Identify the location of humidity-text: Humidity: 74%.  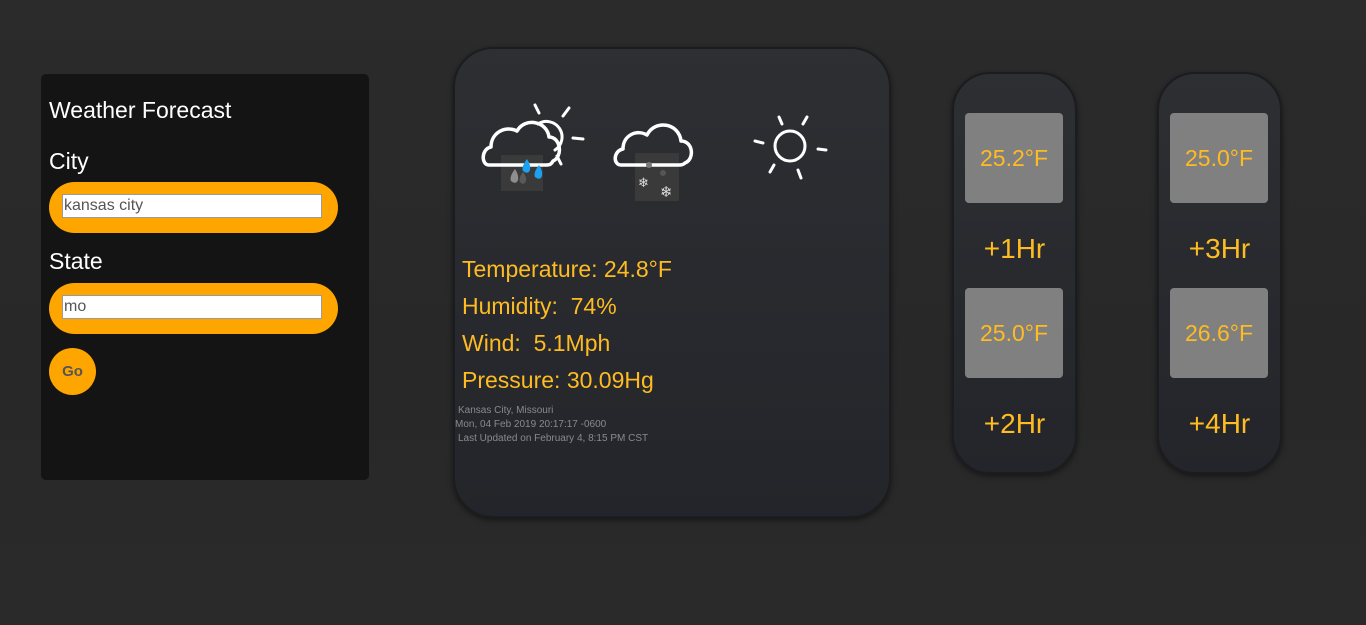
(539, 306).